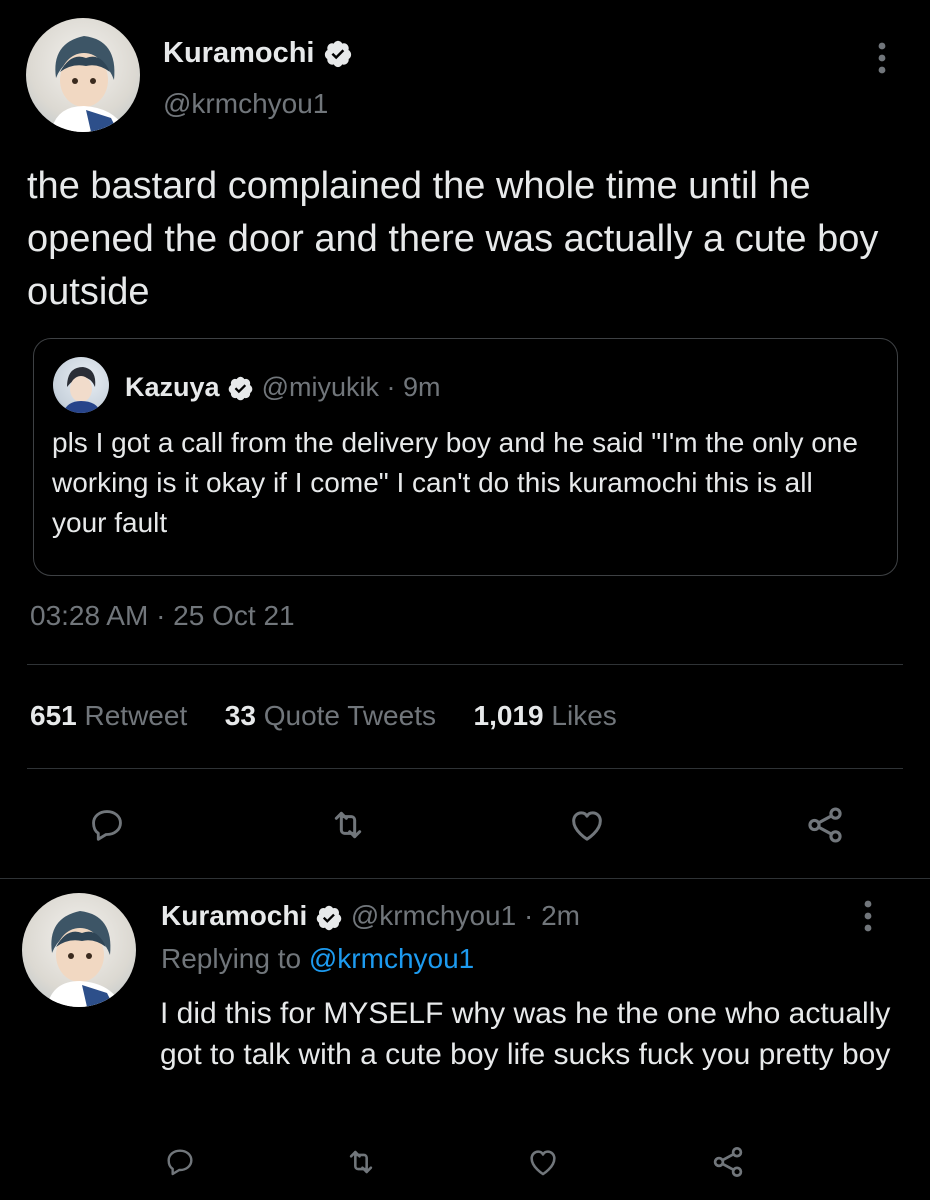  I want to click on like-label: Likes, so click(584, 715).